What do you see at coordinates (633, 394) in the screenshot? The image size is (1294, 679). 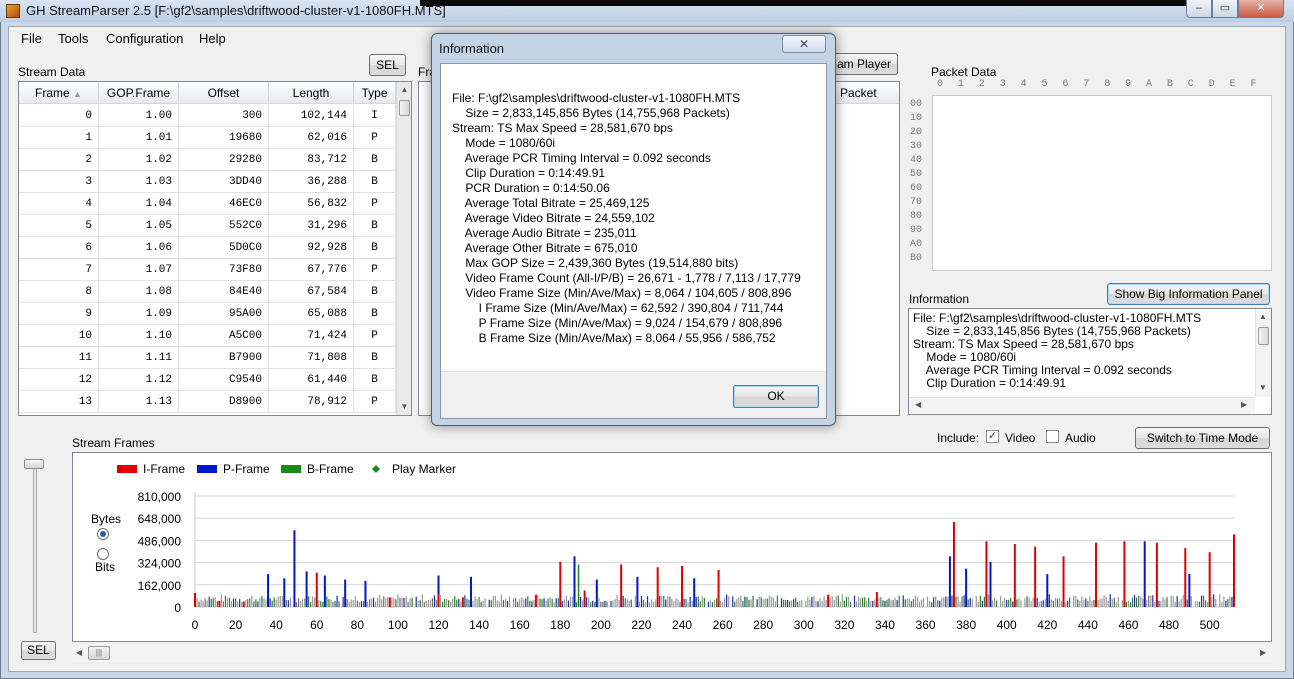 I see `dialog-footer: OK` at bounding box center [633, 394].